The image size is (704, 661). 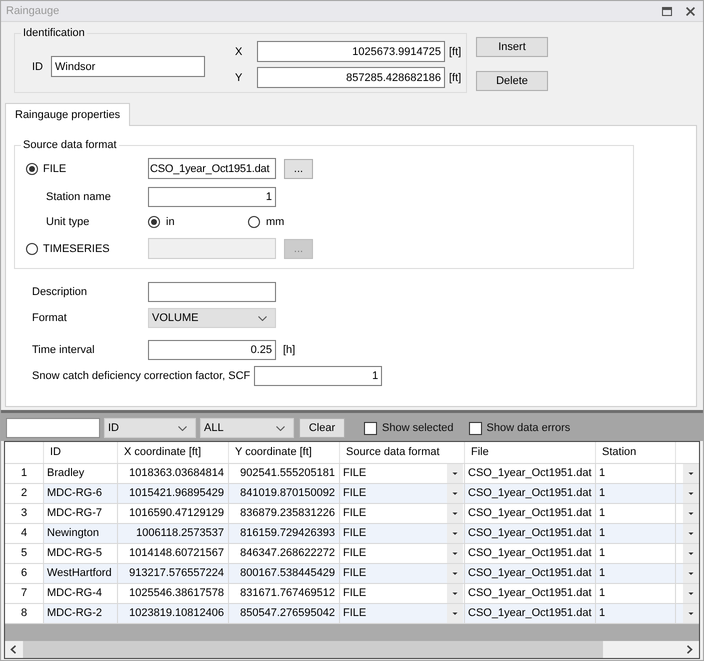 I want to click on tab: Raingauge properties, so click(x=67, y=114).